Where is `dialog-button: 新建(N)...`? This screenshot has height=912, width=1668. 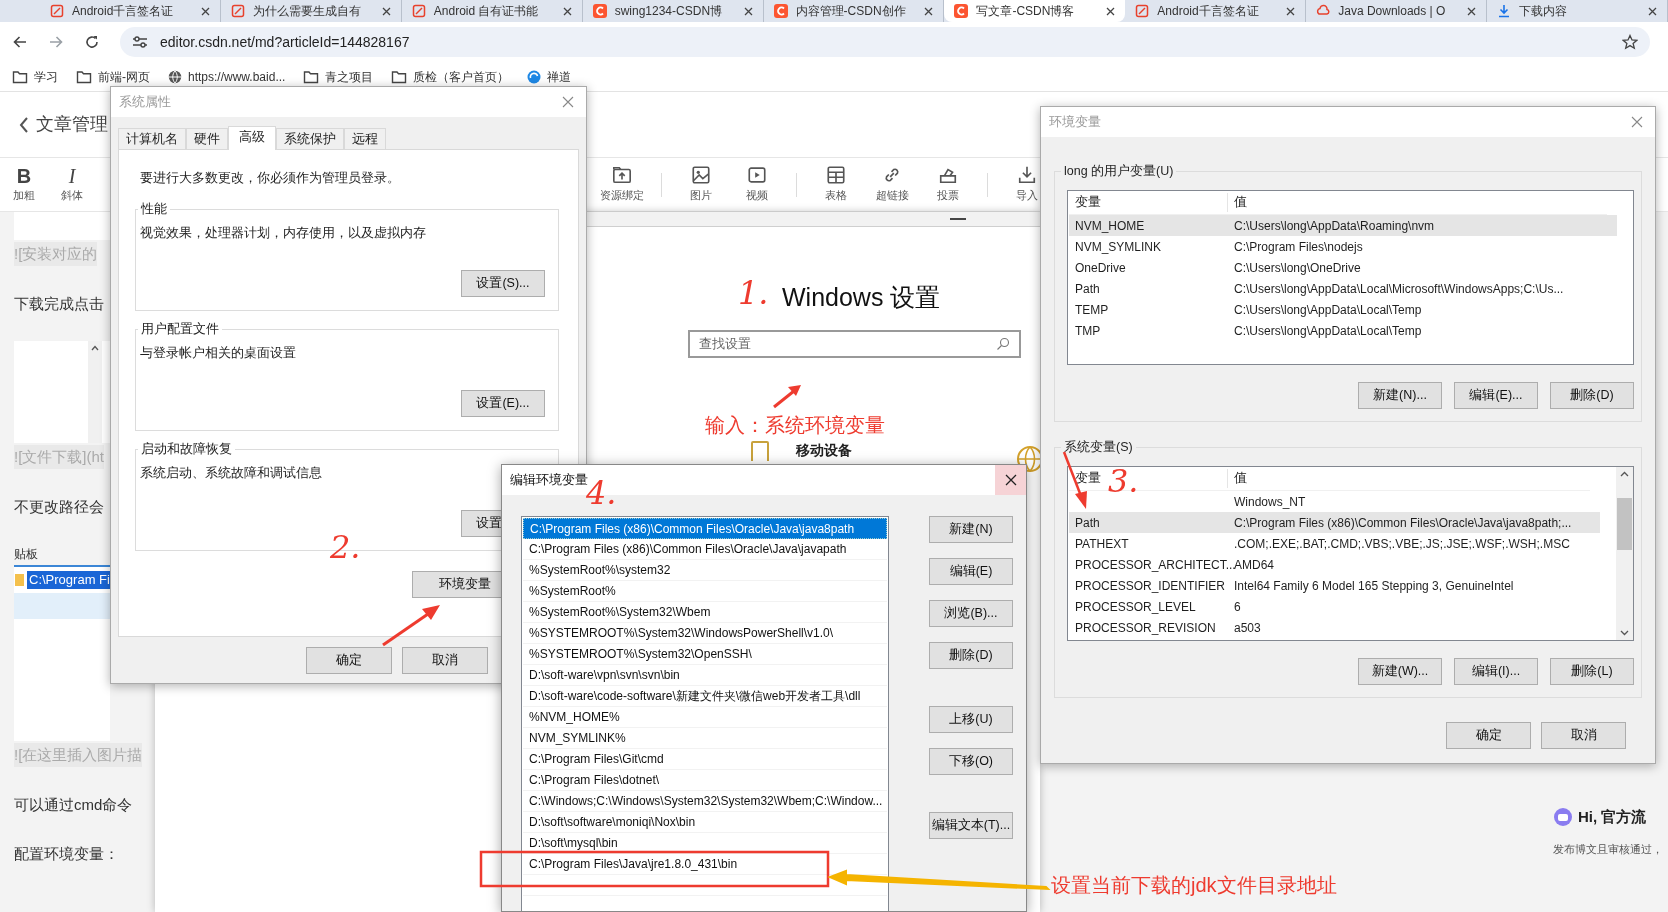 dialog-button: 新建(N)... is located at coordinates (1400, 395).